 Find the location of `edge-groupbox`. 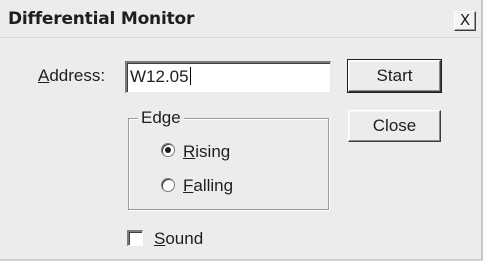

edge-groupbox is located at coordinates (228, 164).